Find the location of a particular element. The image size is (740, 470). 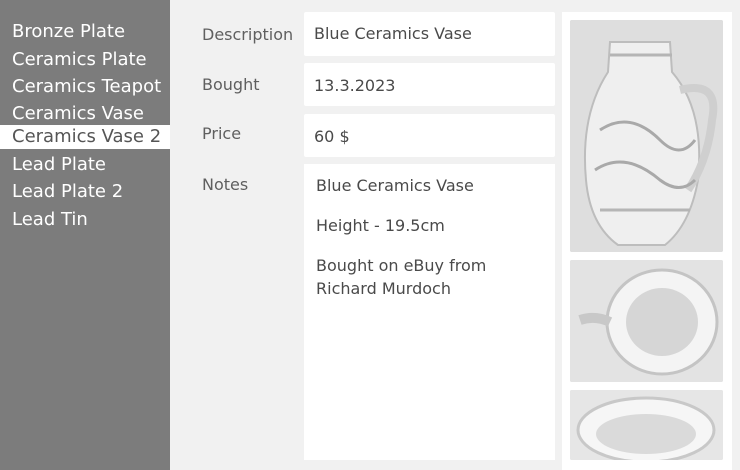

vase-front-photo is located at coordinates (646, 136).